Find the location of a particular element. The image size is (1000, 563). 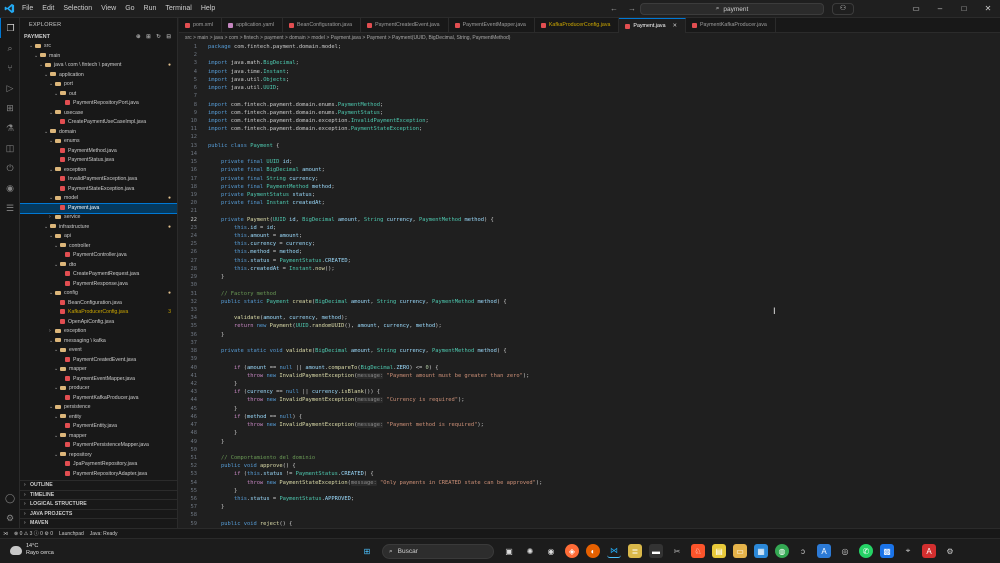

editor-tab: KafkaProducerConfig.java is located at coordinates (577, 25).